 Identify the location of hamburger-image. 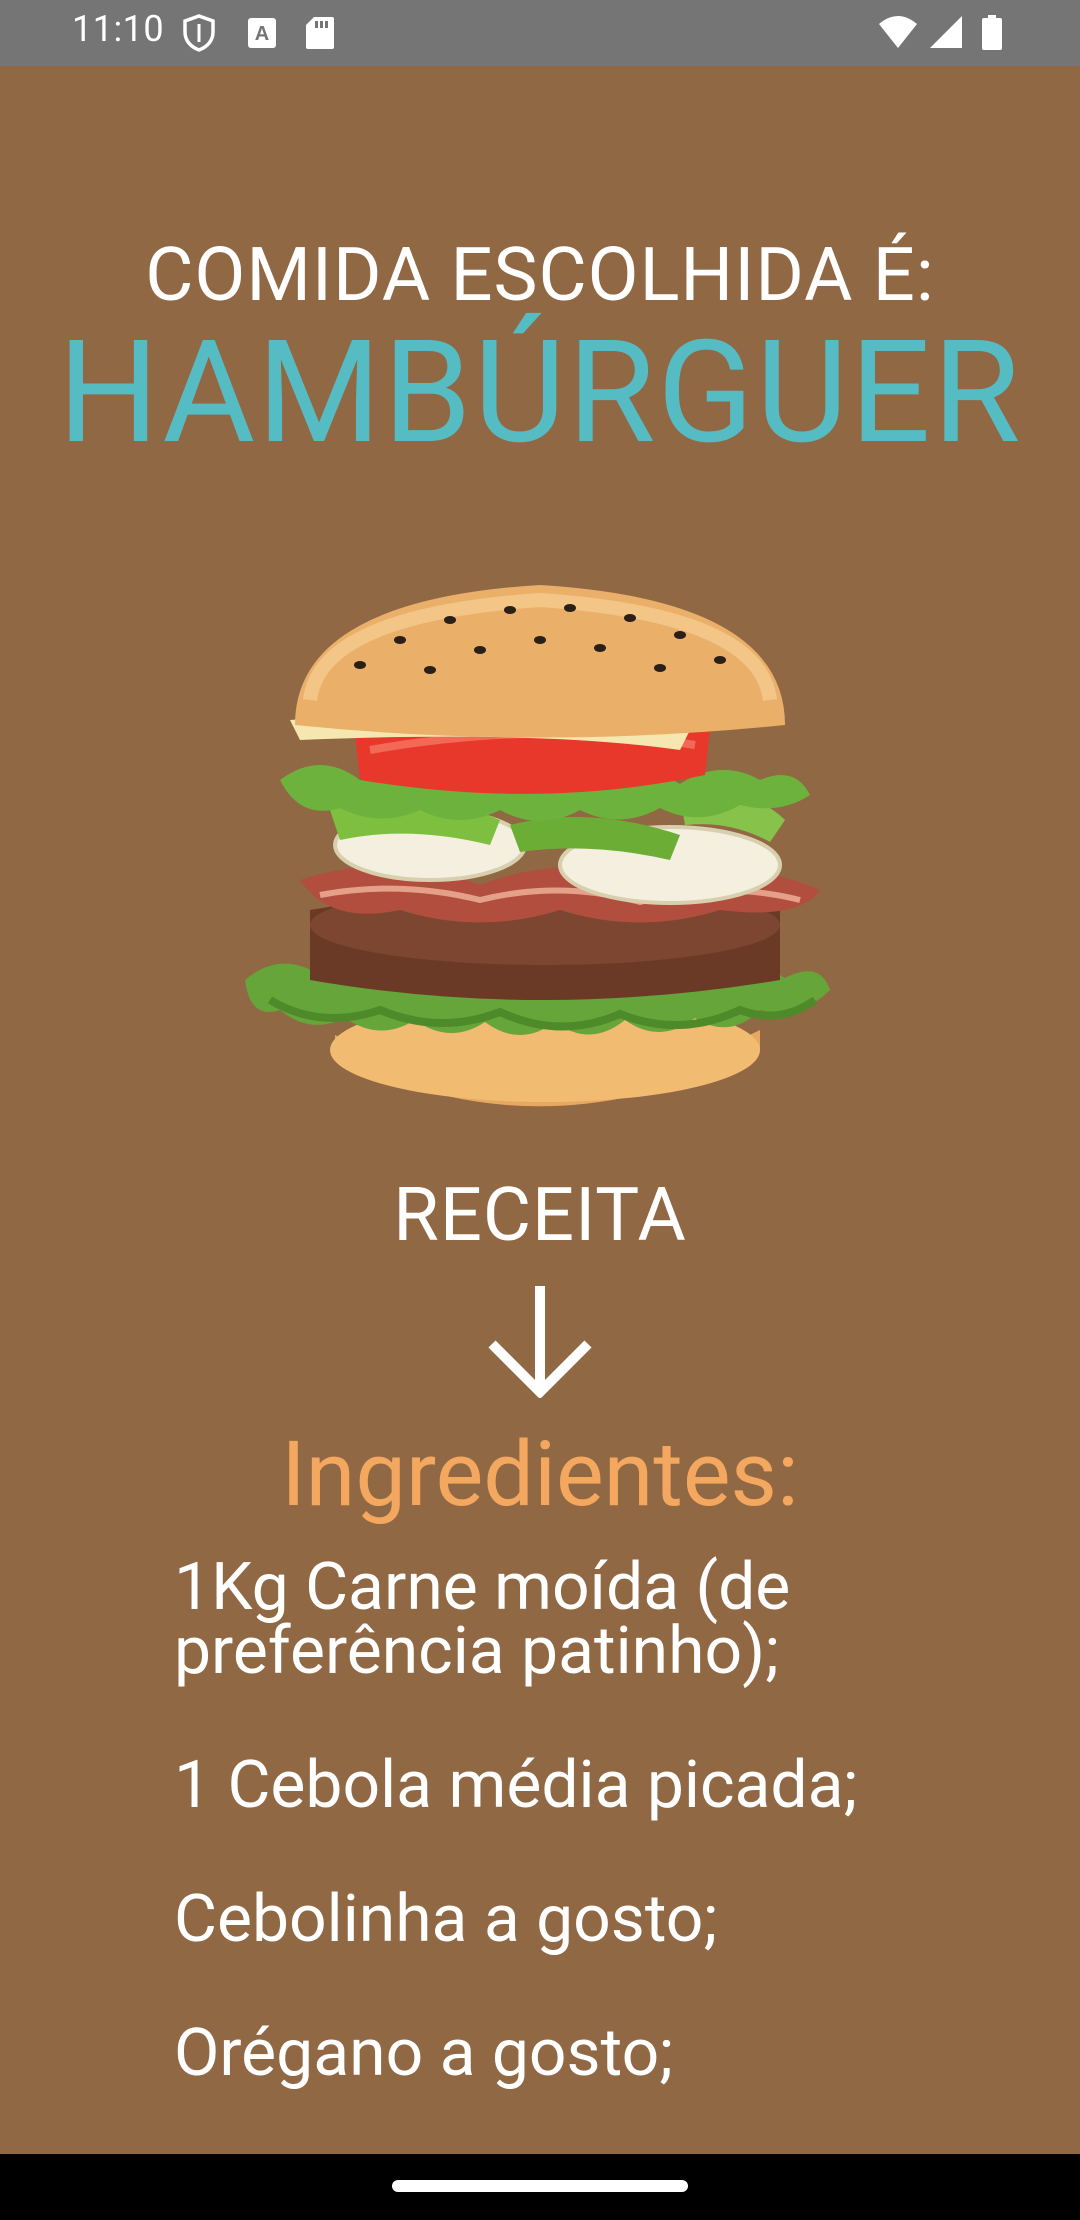
(540, 855).